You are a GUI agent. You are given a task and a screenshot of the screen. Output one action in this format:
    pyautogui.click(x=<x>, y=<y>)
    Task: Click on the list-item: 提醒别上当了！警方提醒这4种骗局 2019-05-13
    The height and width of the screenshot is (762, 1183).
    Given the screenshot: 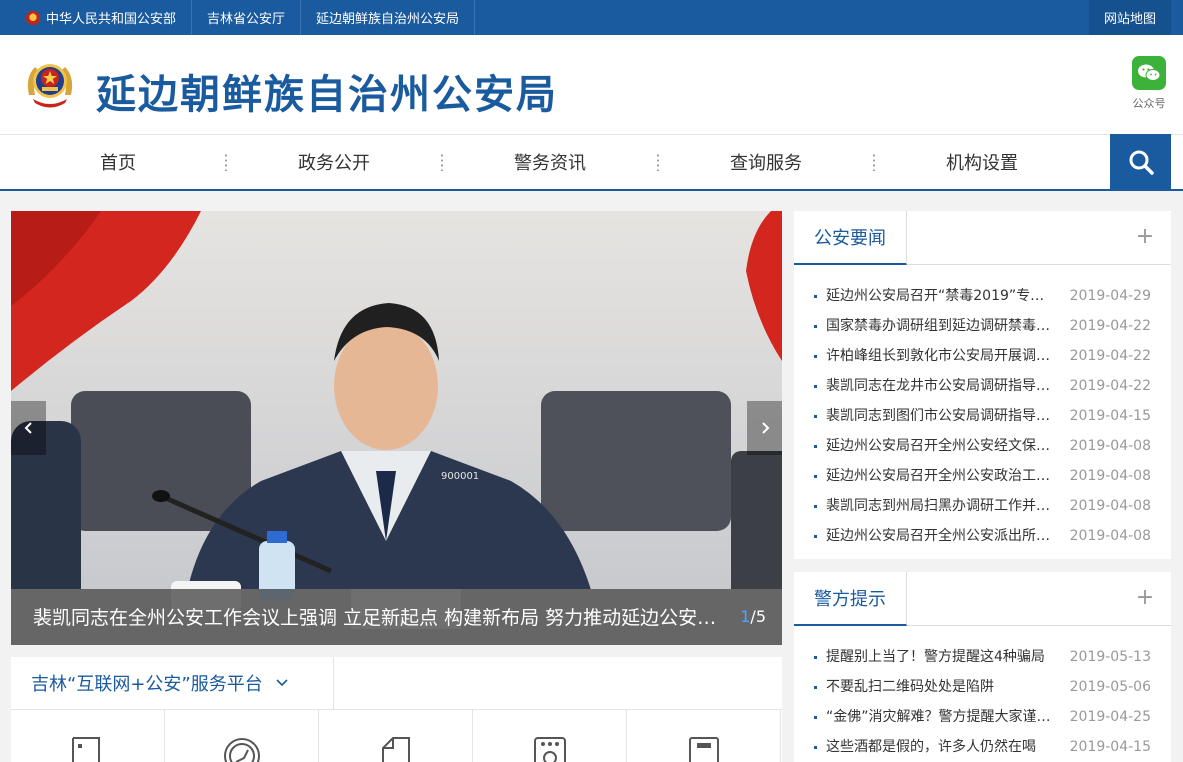 What is the action you would take?
    pyautogui.click(x=982, y=657)
    